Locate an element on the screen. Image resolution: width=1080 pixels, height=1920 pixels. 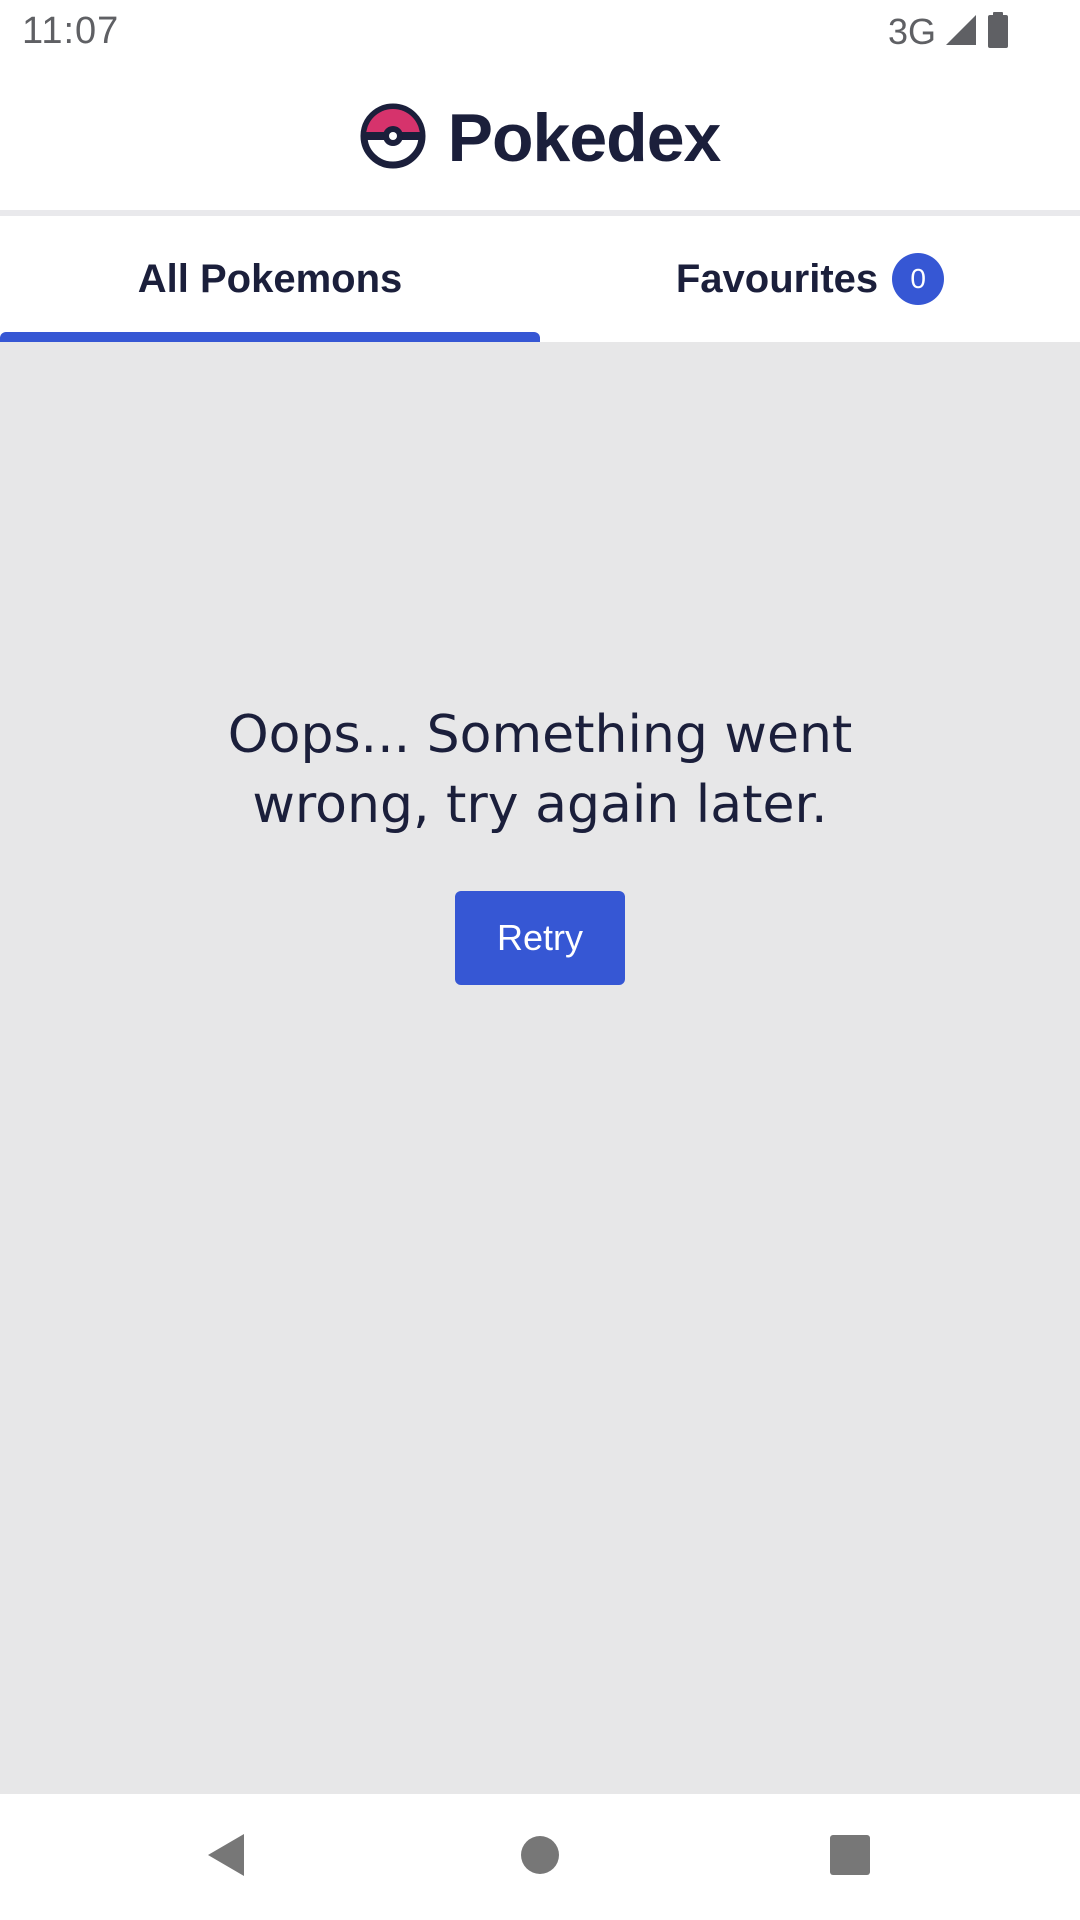
status-time: 11:07 is located at coordinates (71, 31).